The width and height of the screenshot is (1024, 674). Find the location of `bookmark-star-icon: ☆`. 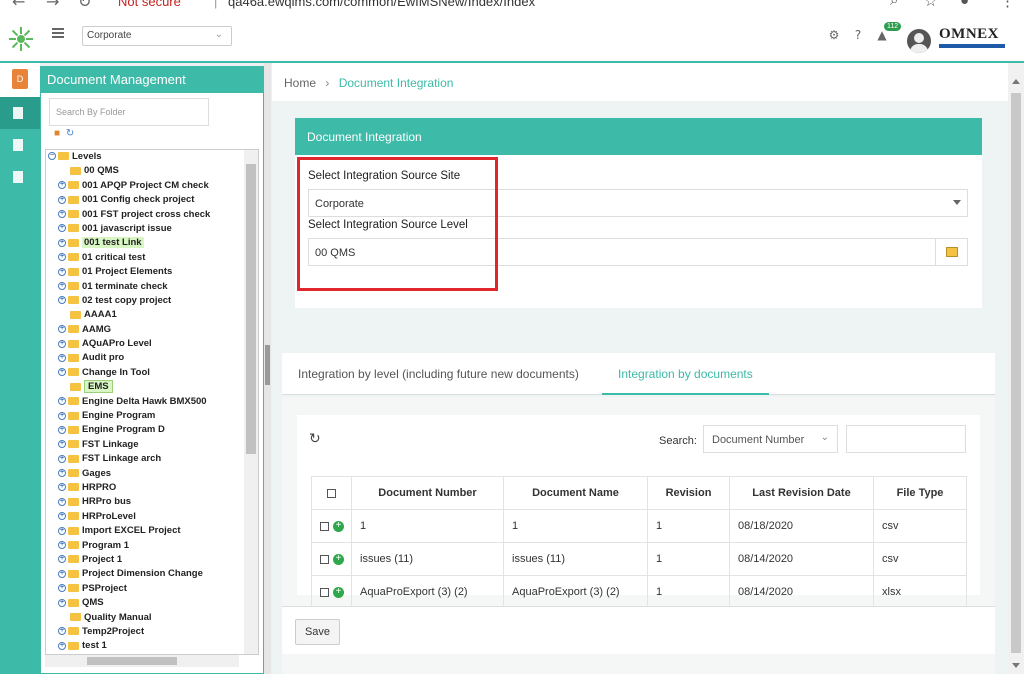

bookmark-star-icon: ☆ is located at coordinates (930, 5).